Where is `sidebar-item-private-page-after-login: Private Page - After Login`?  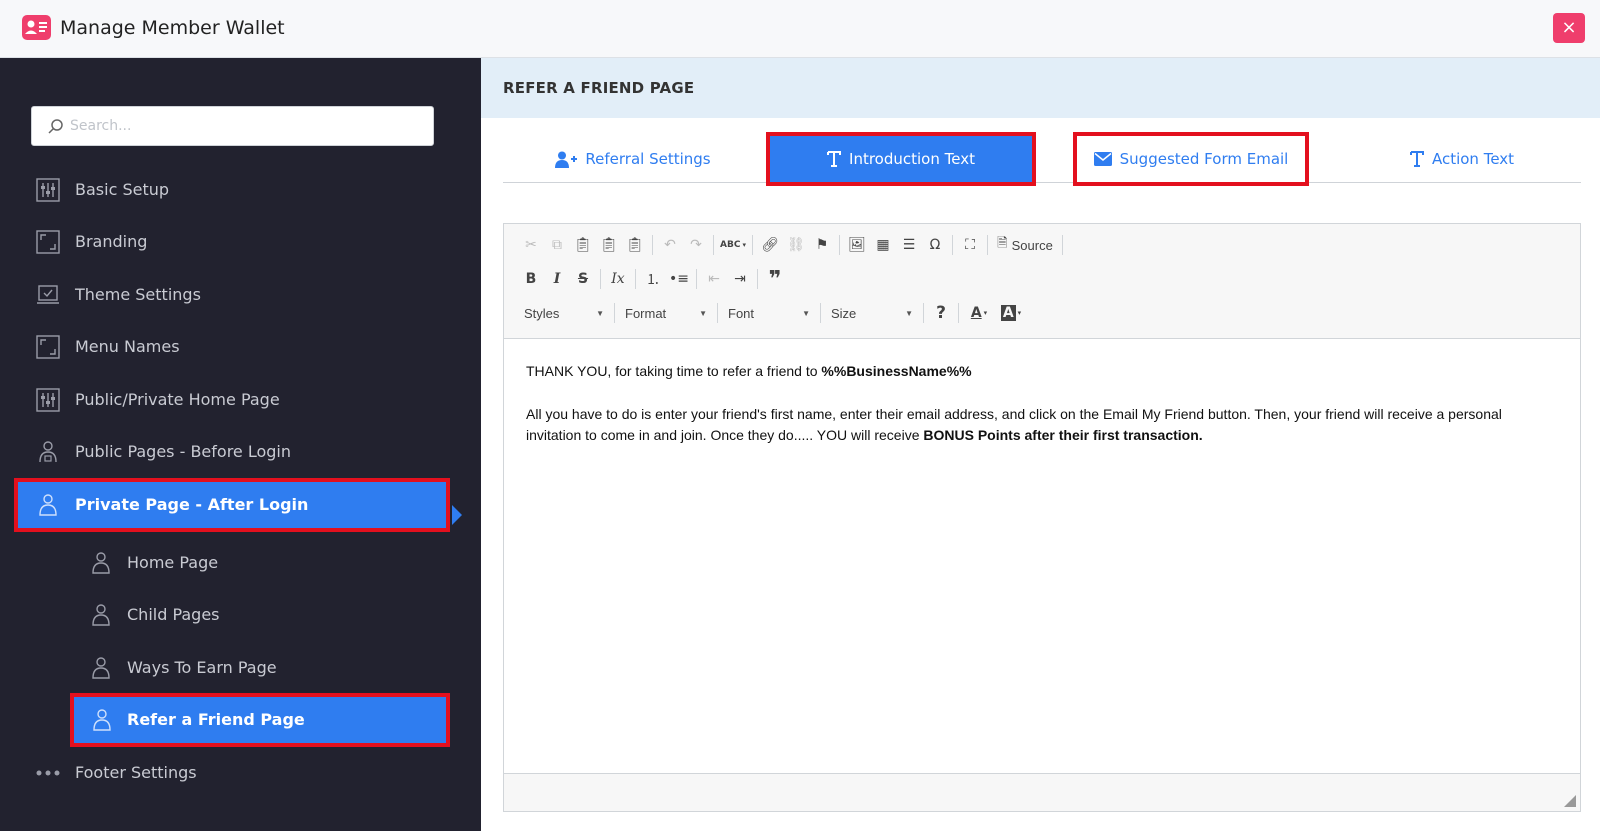
sidebar-item-private-page-after-login: Private Page - After Login is located at coordinates (232, 505).